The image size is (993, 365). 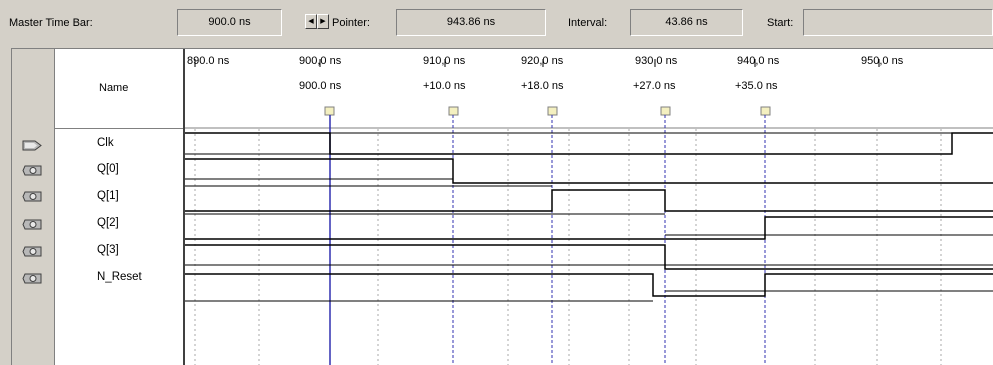 What do you see at coordinates (589, 143) in the screenshot?
I see `wave-clk` at bounding box center [589, 143].